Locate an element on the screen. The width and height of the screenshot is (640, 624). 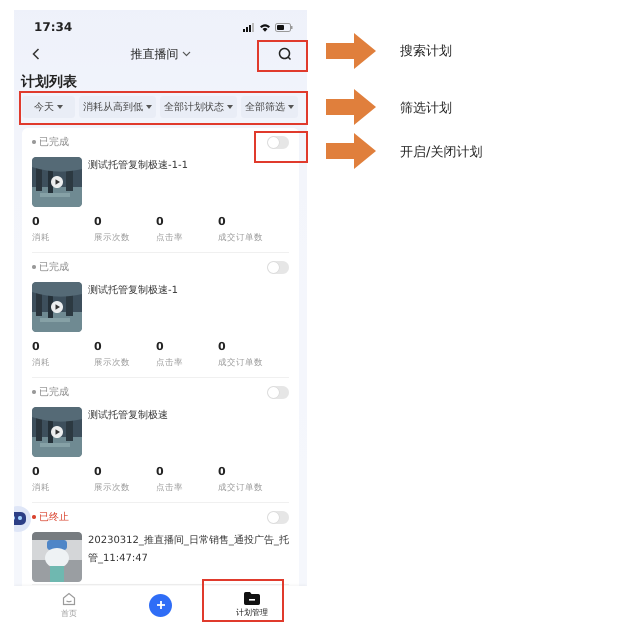
callout-label: 筛选计划 is located at coordinates (426, 108).